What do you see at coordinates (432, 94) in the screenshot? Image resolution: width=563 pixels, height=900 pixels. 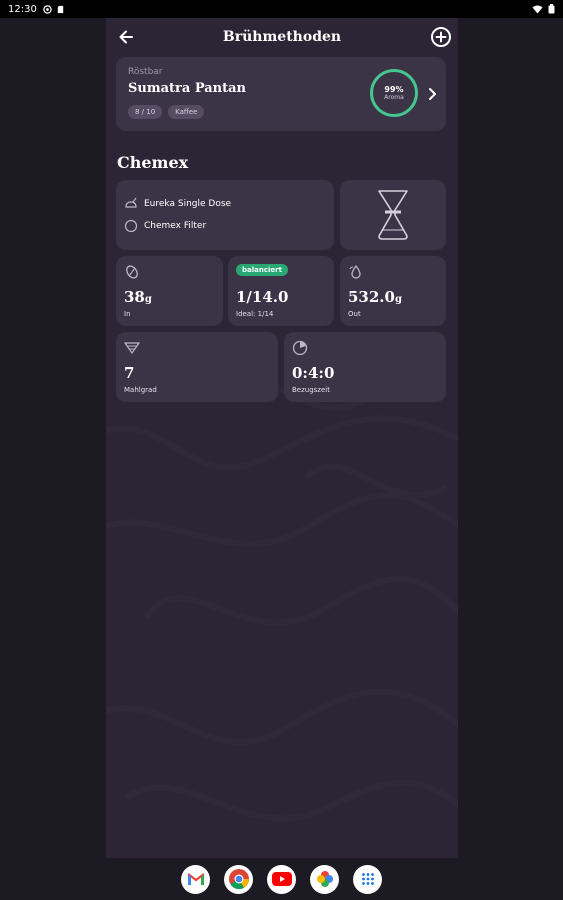 I see `chevron-right-icon` at bounding box center [432, 94].